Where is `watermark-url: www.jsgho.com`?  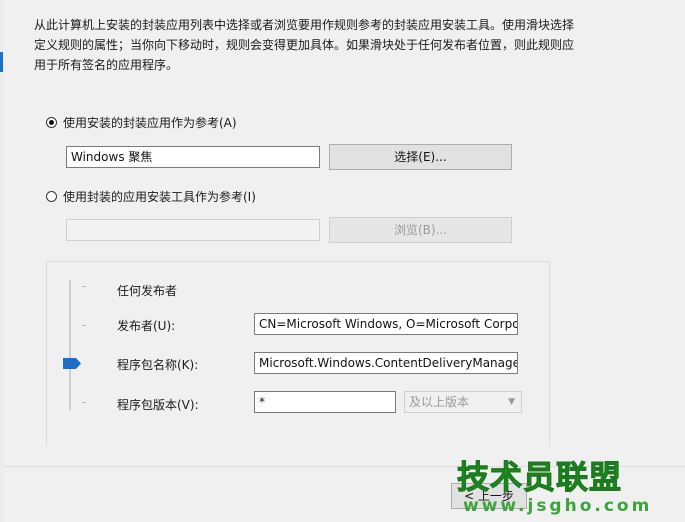 watermark-url: www.jsgho.com is located at coordinates (558, 506).